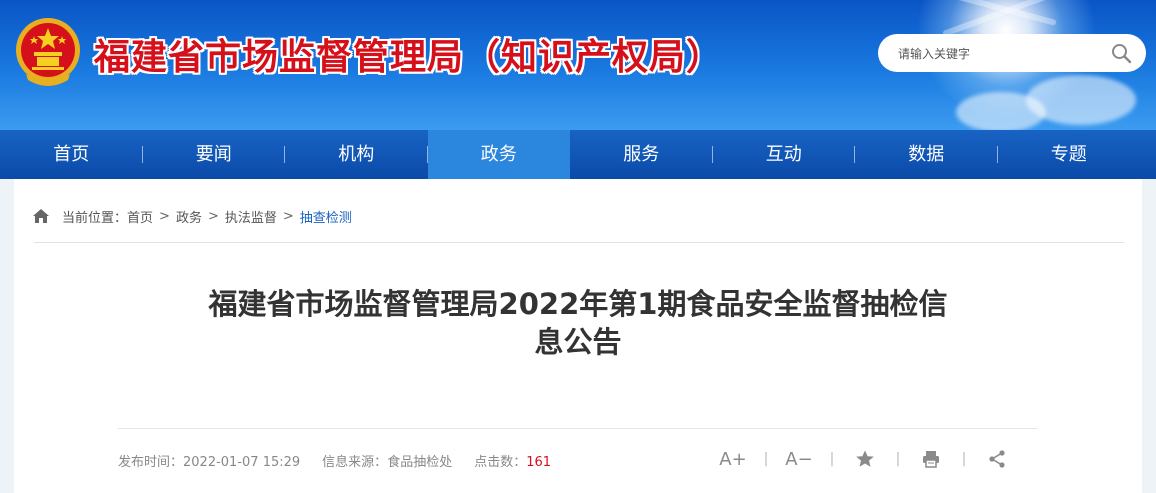  I want to click on main-nav: 首页 要闻 机构 政务 服务 互动 数据 专题, so click(578, 154).